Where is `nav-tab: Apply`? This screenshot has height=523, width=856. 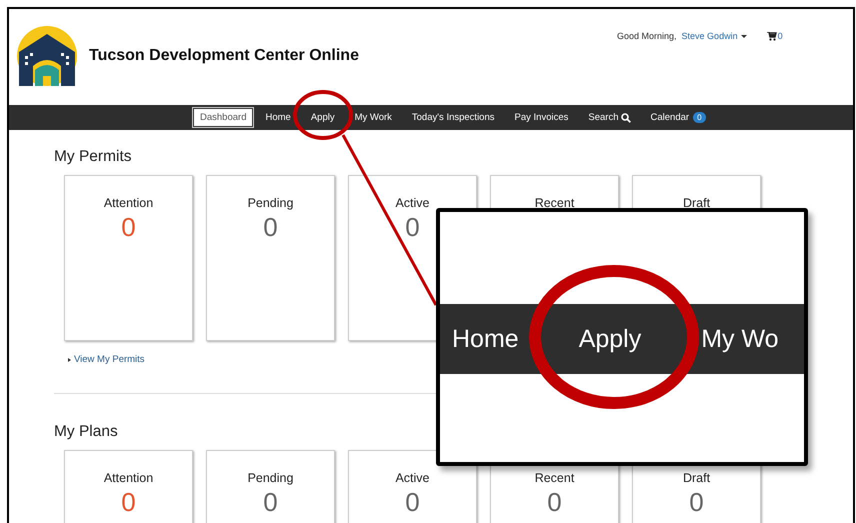
nav-tab: Apply is located at coordinates (322, 117).